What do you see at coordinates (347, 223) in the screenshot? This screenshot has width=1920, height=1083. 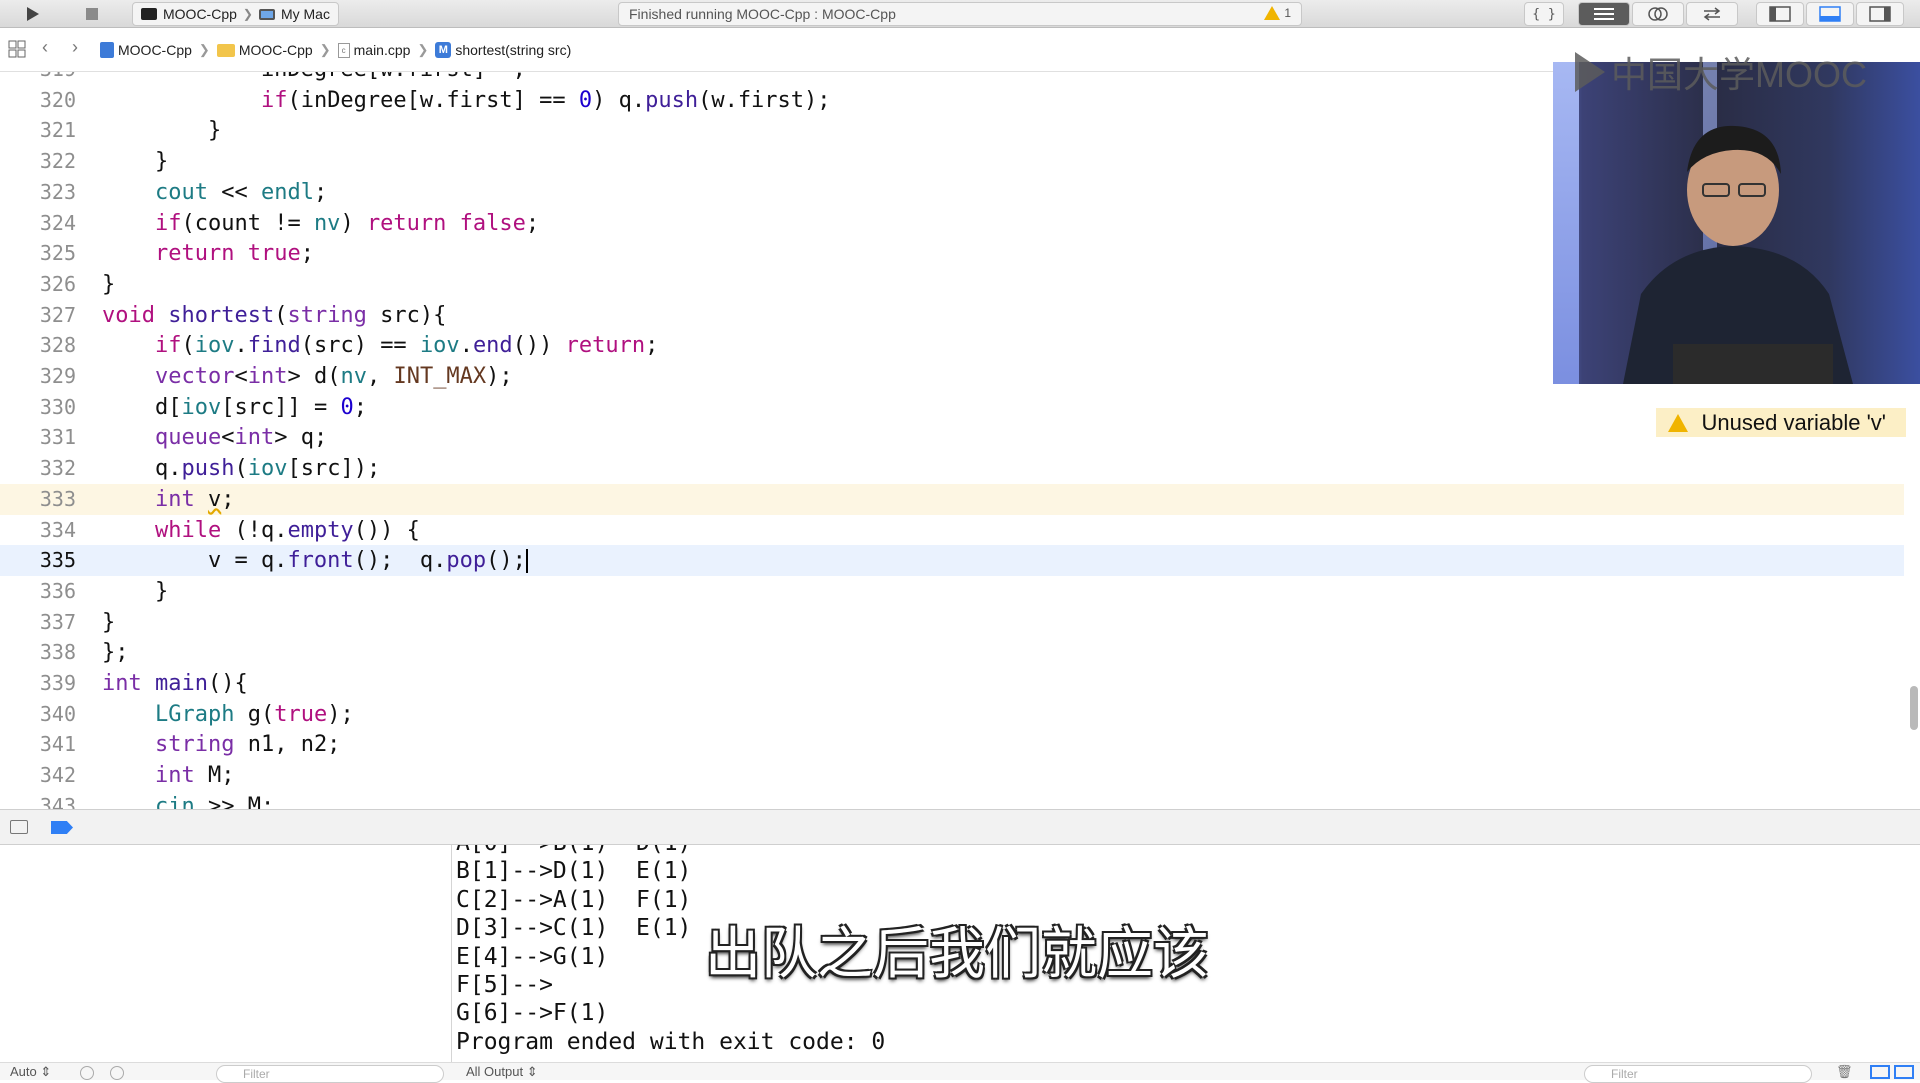 I see `code-text: if(count != nv) return false;` at bounding box center [347, 223].